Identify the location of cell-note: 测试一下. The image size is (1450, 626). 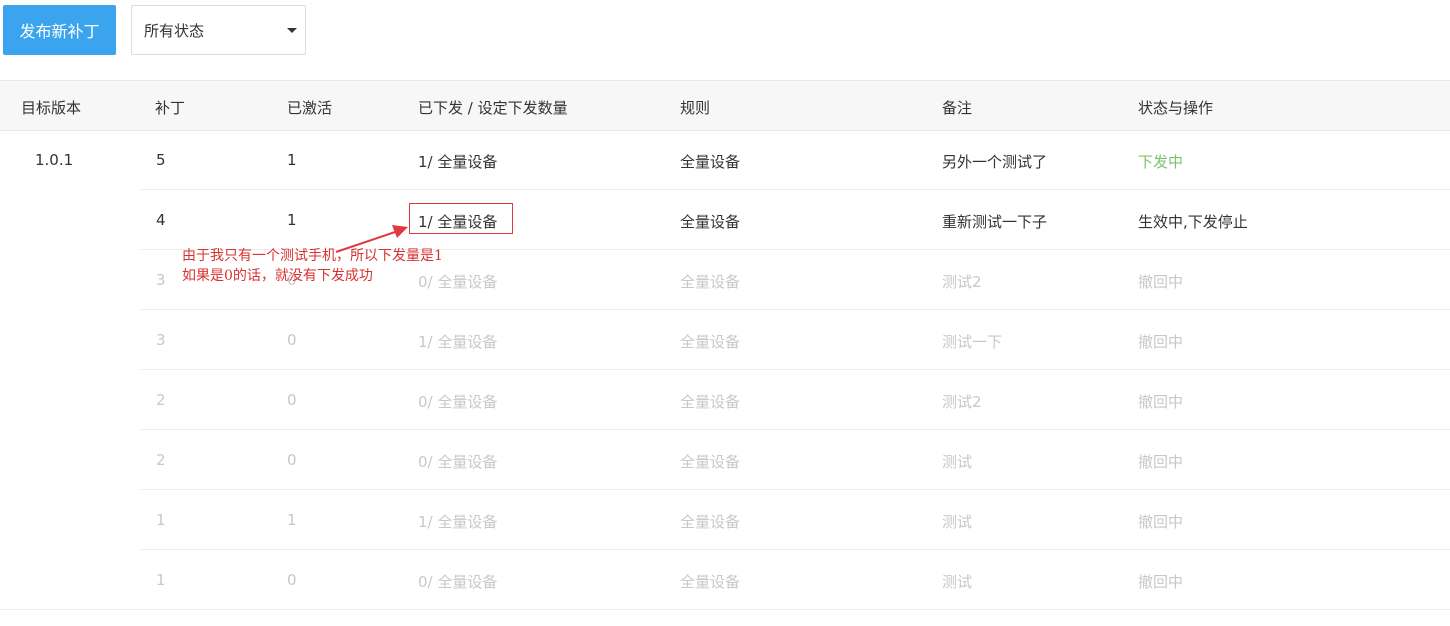
(972, 342).